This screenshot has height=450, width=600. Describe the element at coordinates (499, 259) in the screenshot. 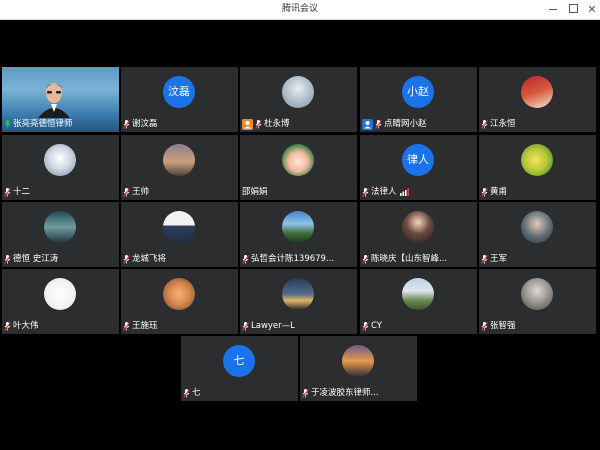

I see `participant-name: 王军` at that location.